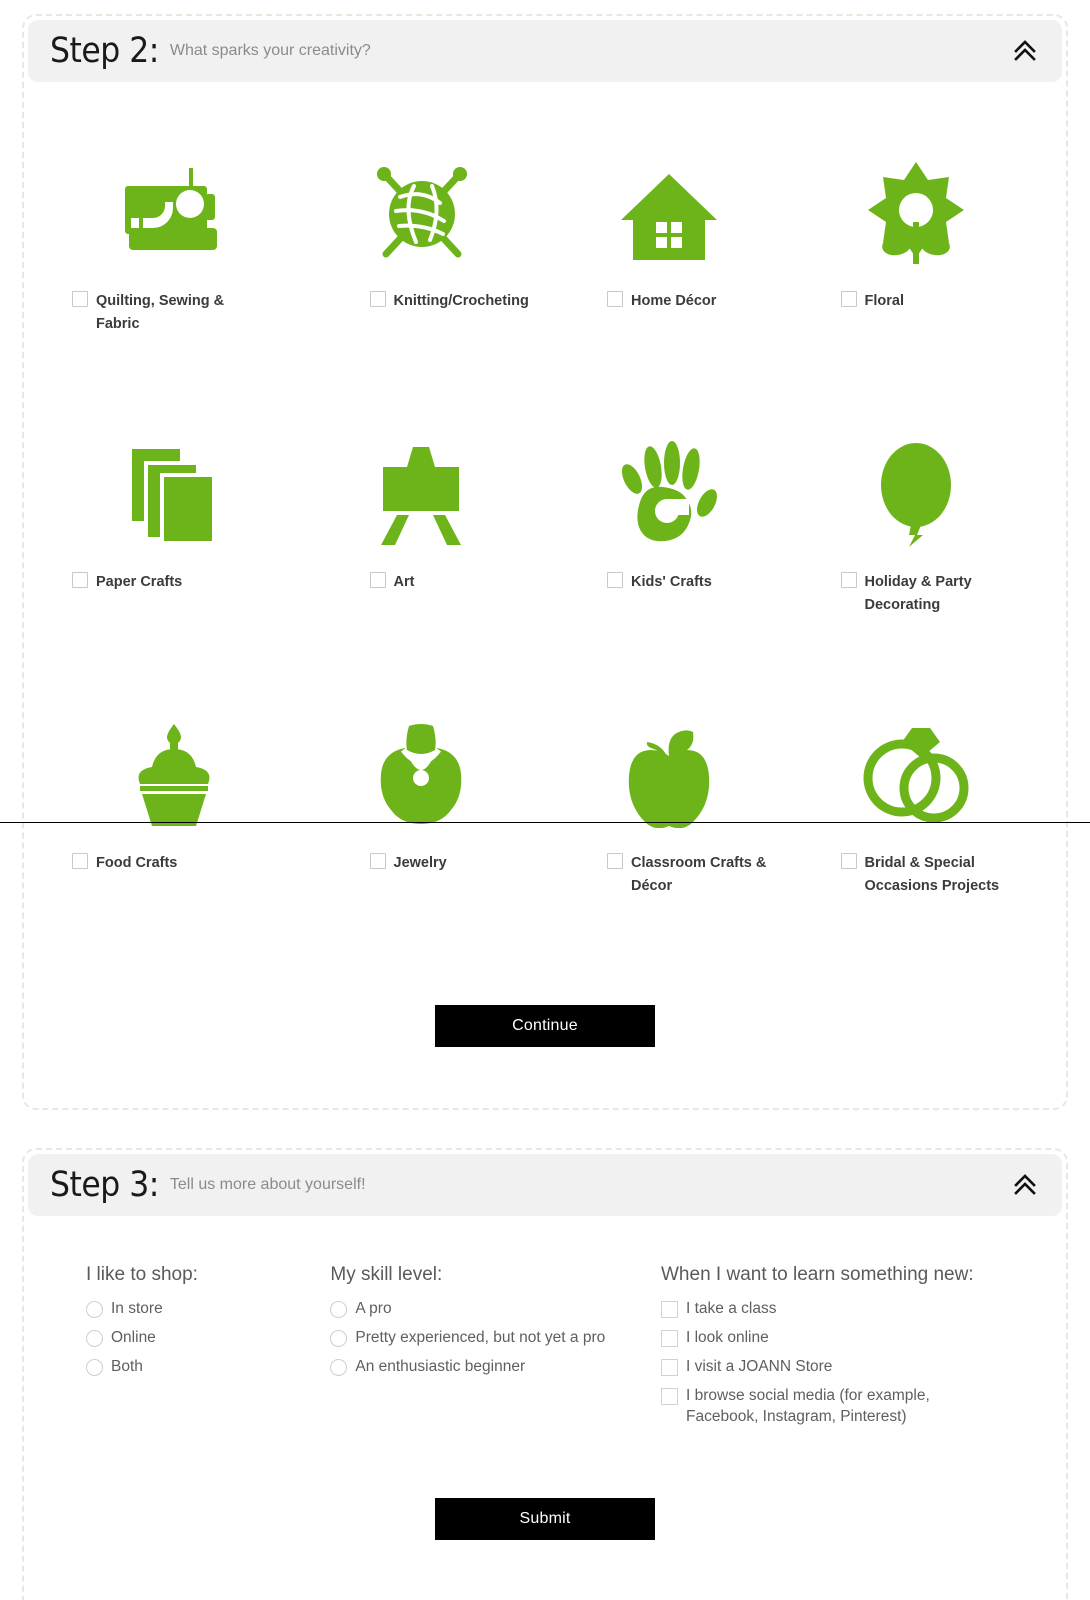 Image resolution: width=1090 pixels, height=1600 pixels. Describe the element at coordinates (174, 483) in the screenshot. I see `paper-stack-icon` at that location.